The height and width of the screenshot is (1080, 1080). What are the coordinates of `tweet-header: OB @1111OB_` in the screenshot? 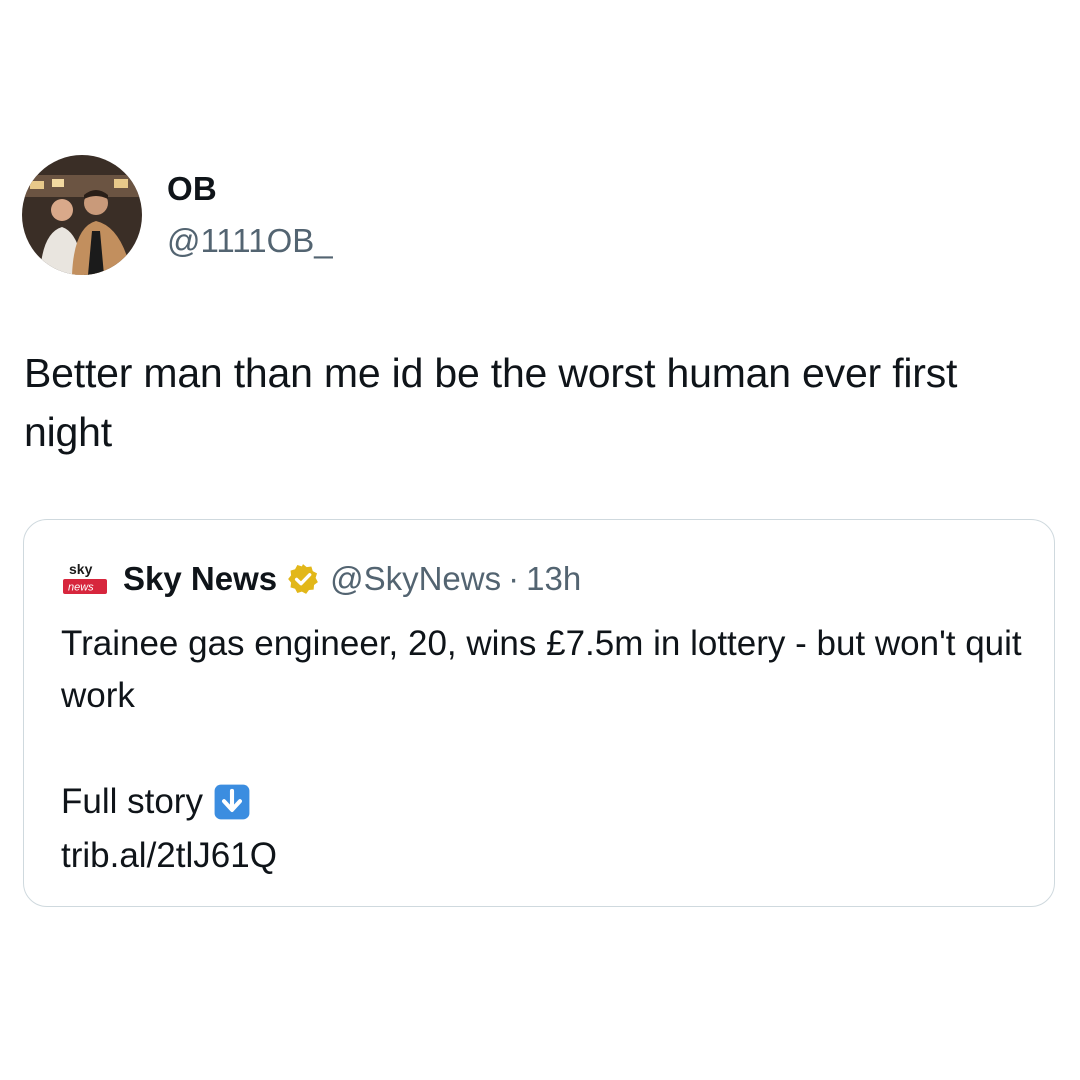 It's located at (177, 215).